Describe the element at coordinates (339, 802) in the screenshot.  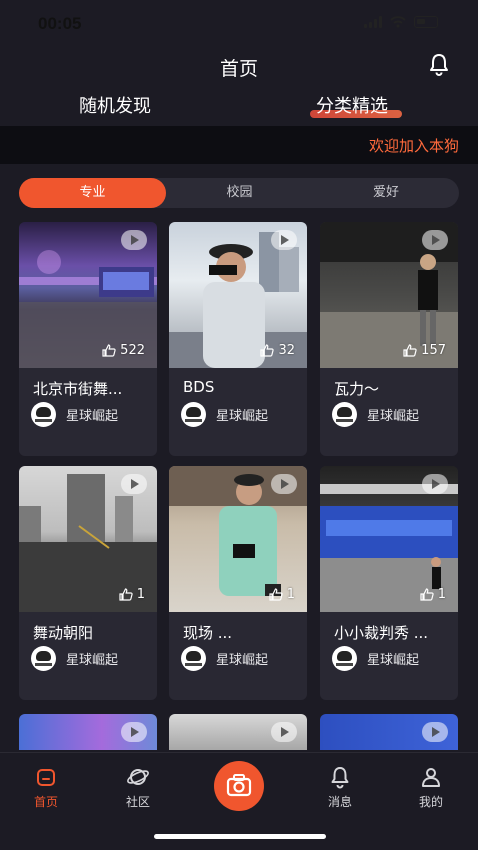
I see `tabbar-messages-label: 消息` at that location.